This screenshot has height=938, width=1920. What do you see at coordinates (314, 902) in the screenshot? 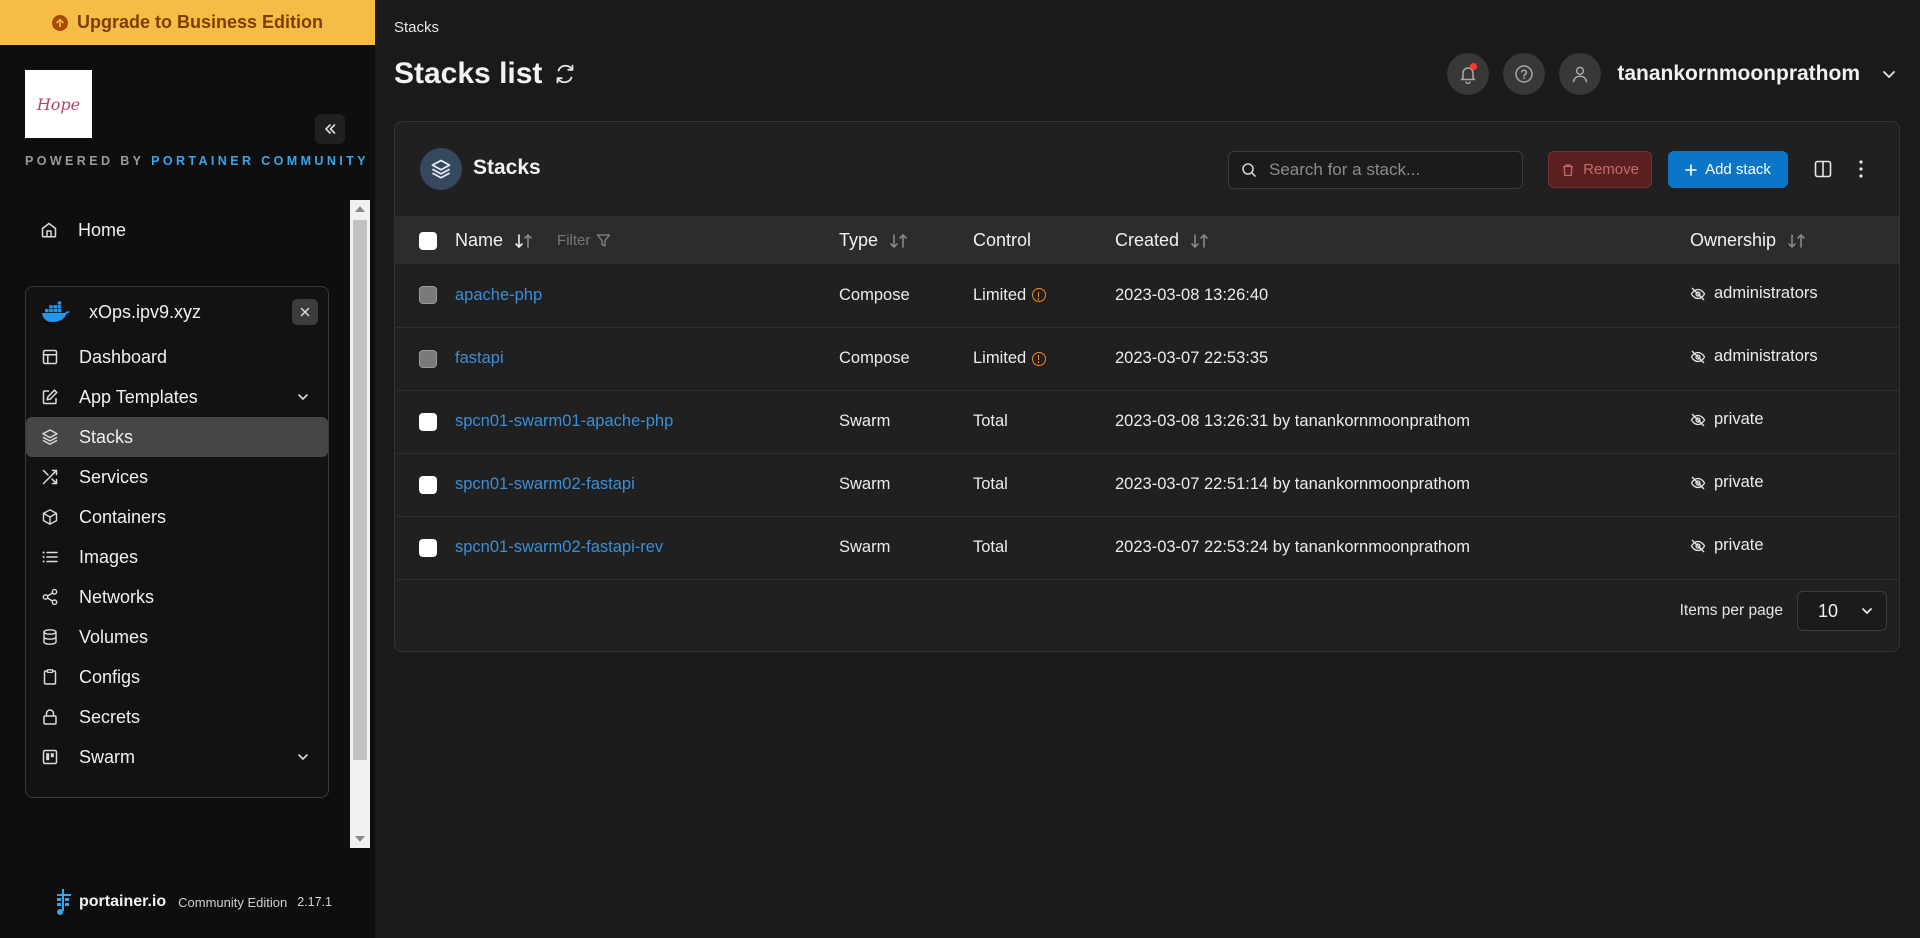
I see `footer-version: 2.17.1` at bounding box center [314, 902].